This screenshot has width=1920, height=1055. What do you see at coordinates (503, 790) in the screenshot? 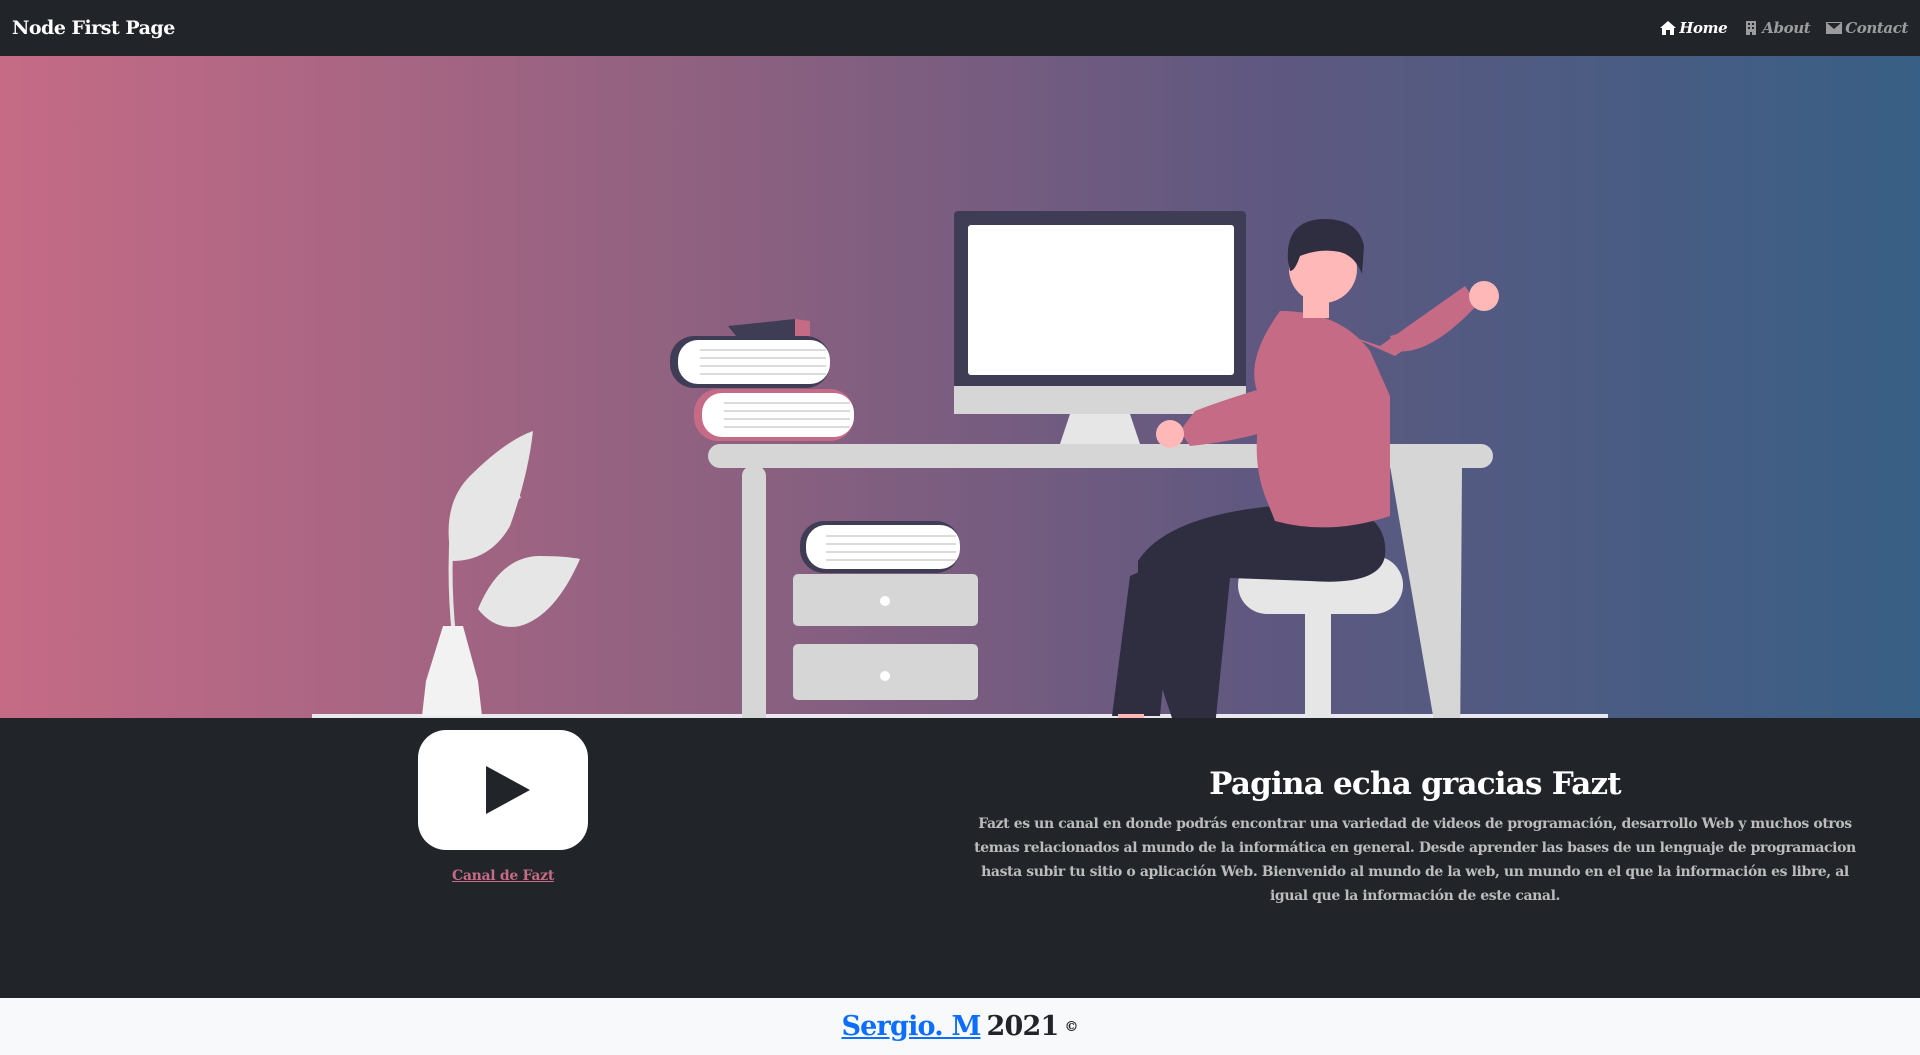
I see `youtube-play-icon` at bounding box center [503, 790].